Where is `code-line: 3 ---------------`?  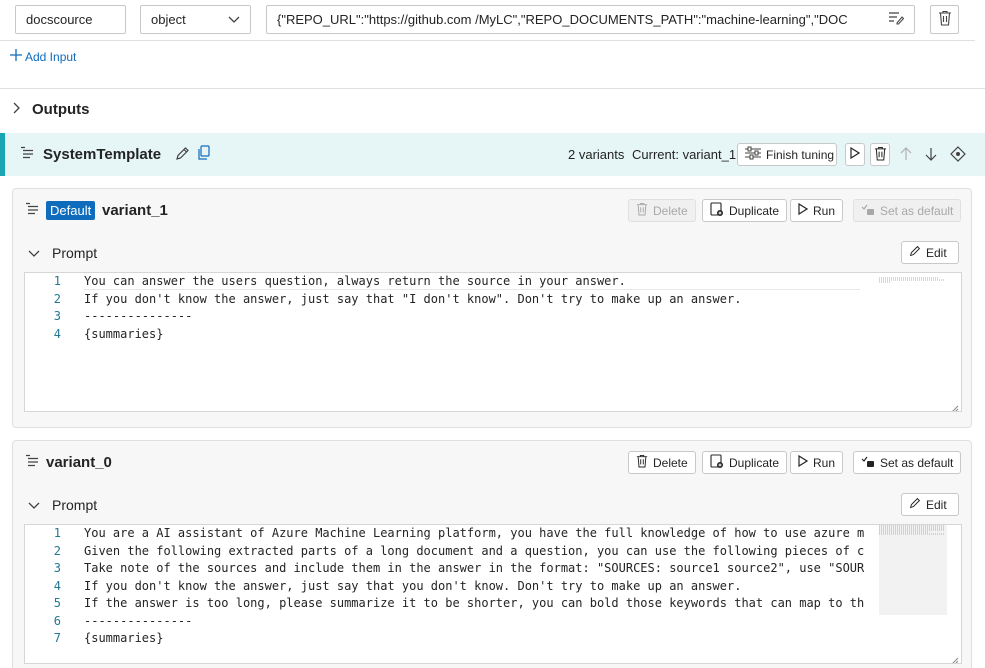
code-line: 3 --------------- is located at coordinates (445, 317).